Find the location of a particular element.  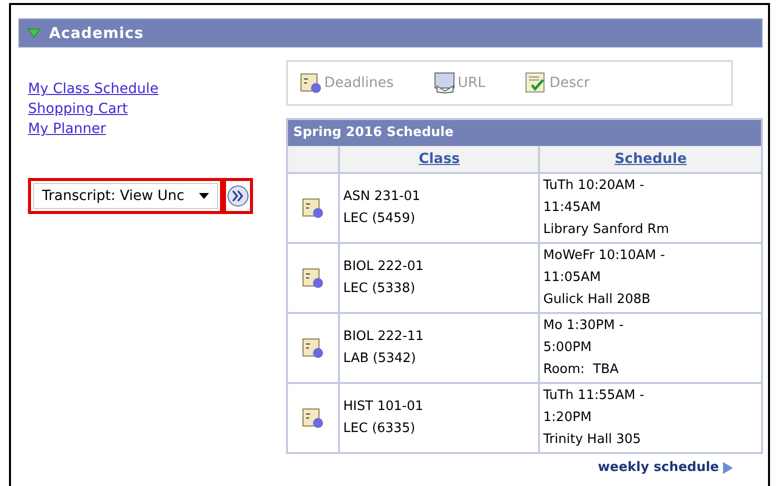

class-cell-text: BIOL 222-11 LAB (5342) is located at coordinates (383, 348).